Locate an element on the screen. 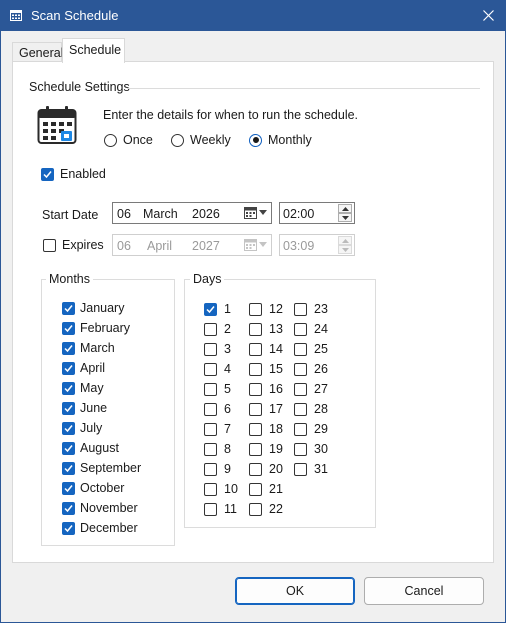 This screenshot has width=506, height=623. day-checkbox-4-box is located at coordinates (210, 369).